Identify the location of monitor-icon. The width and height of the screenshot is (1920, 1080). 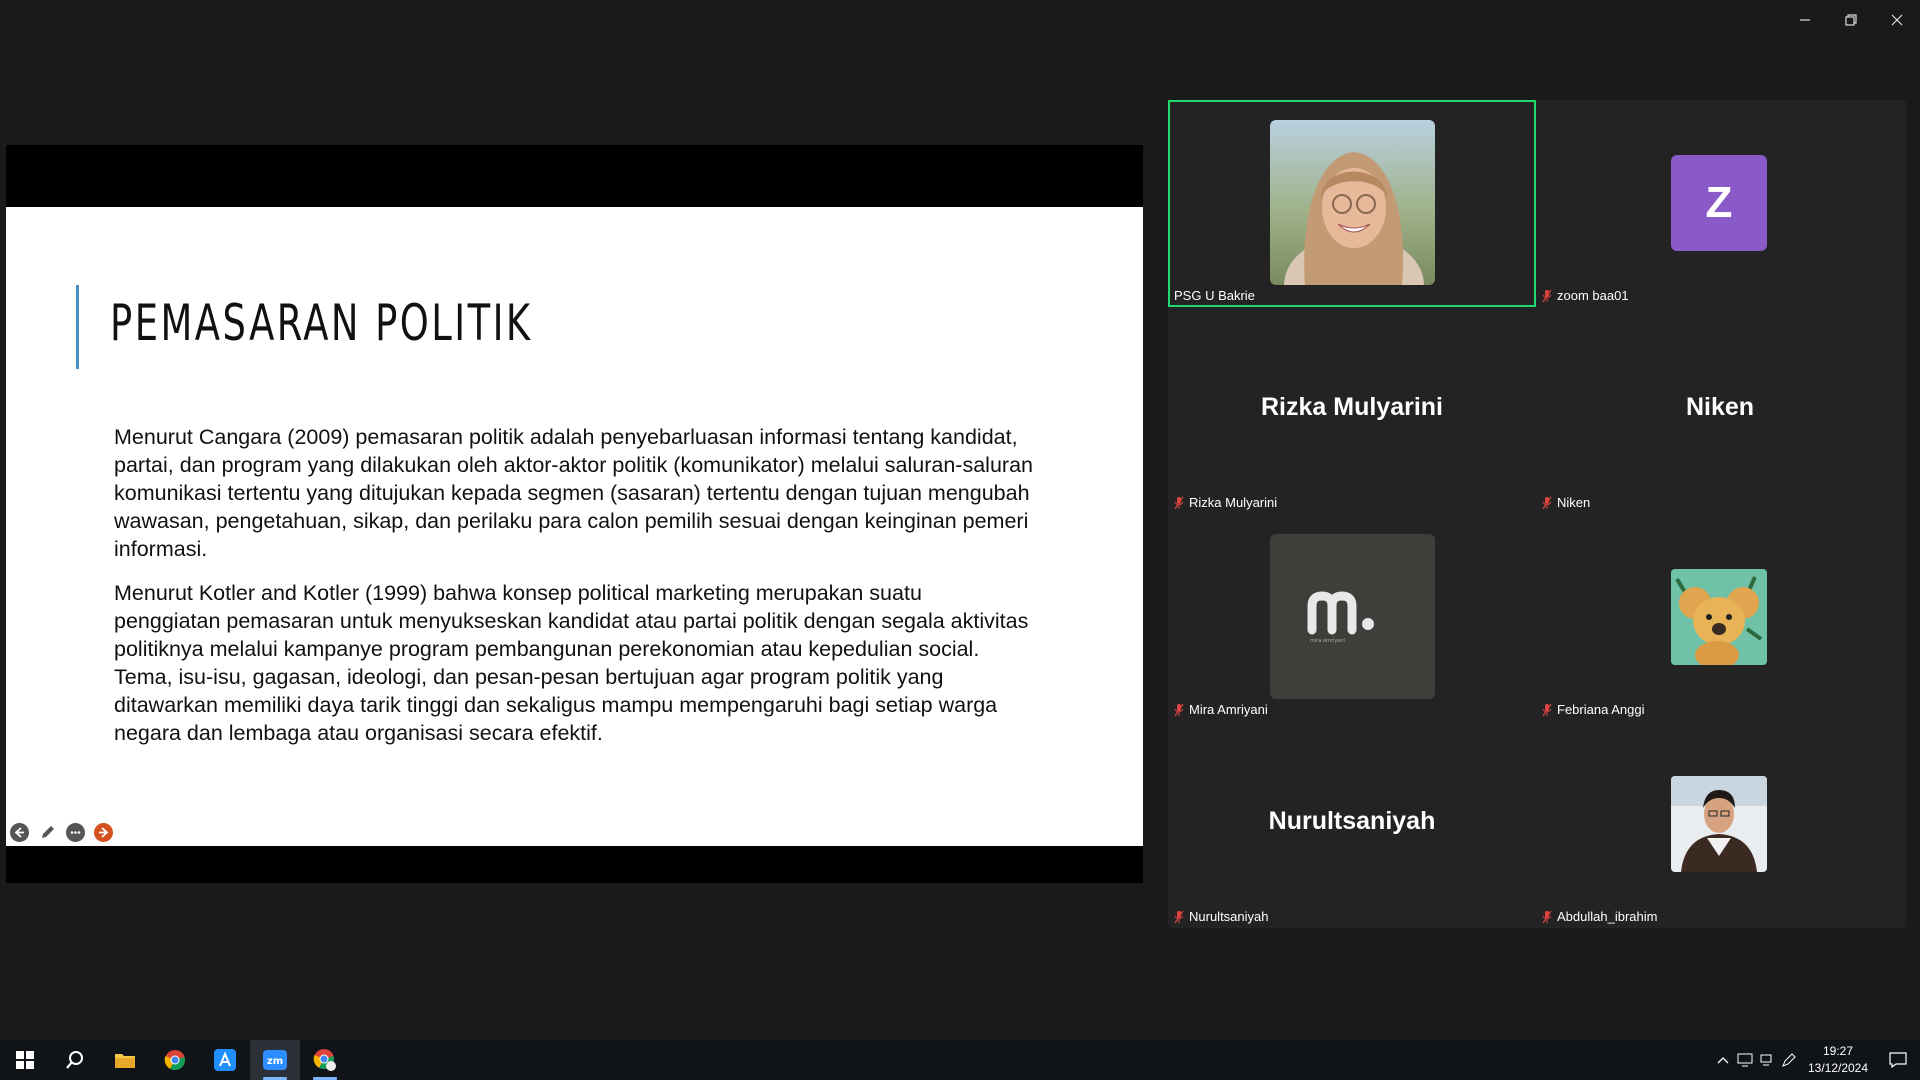
(1745, 1060).